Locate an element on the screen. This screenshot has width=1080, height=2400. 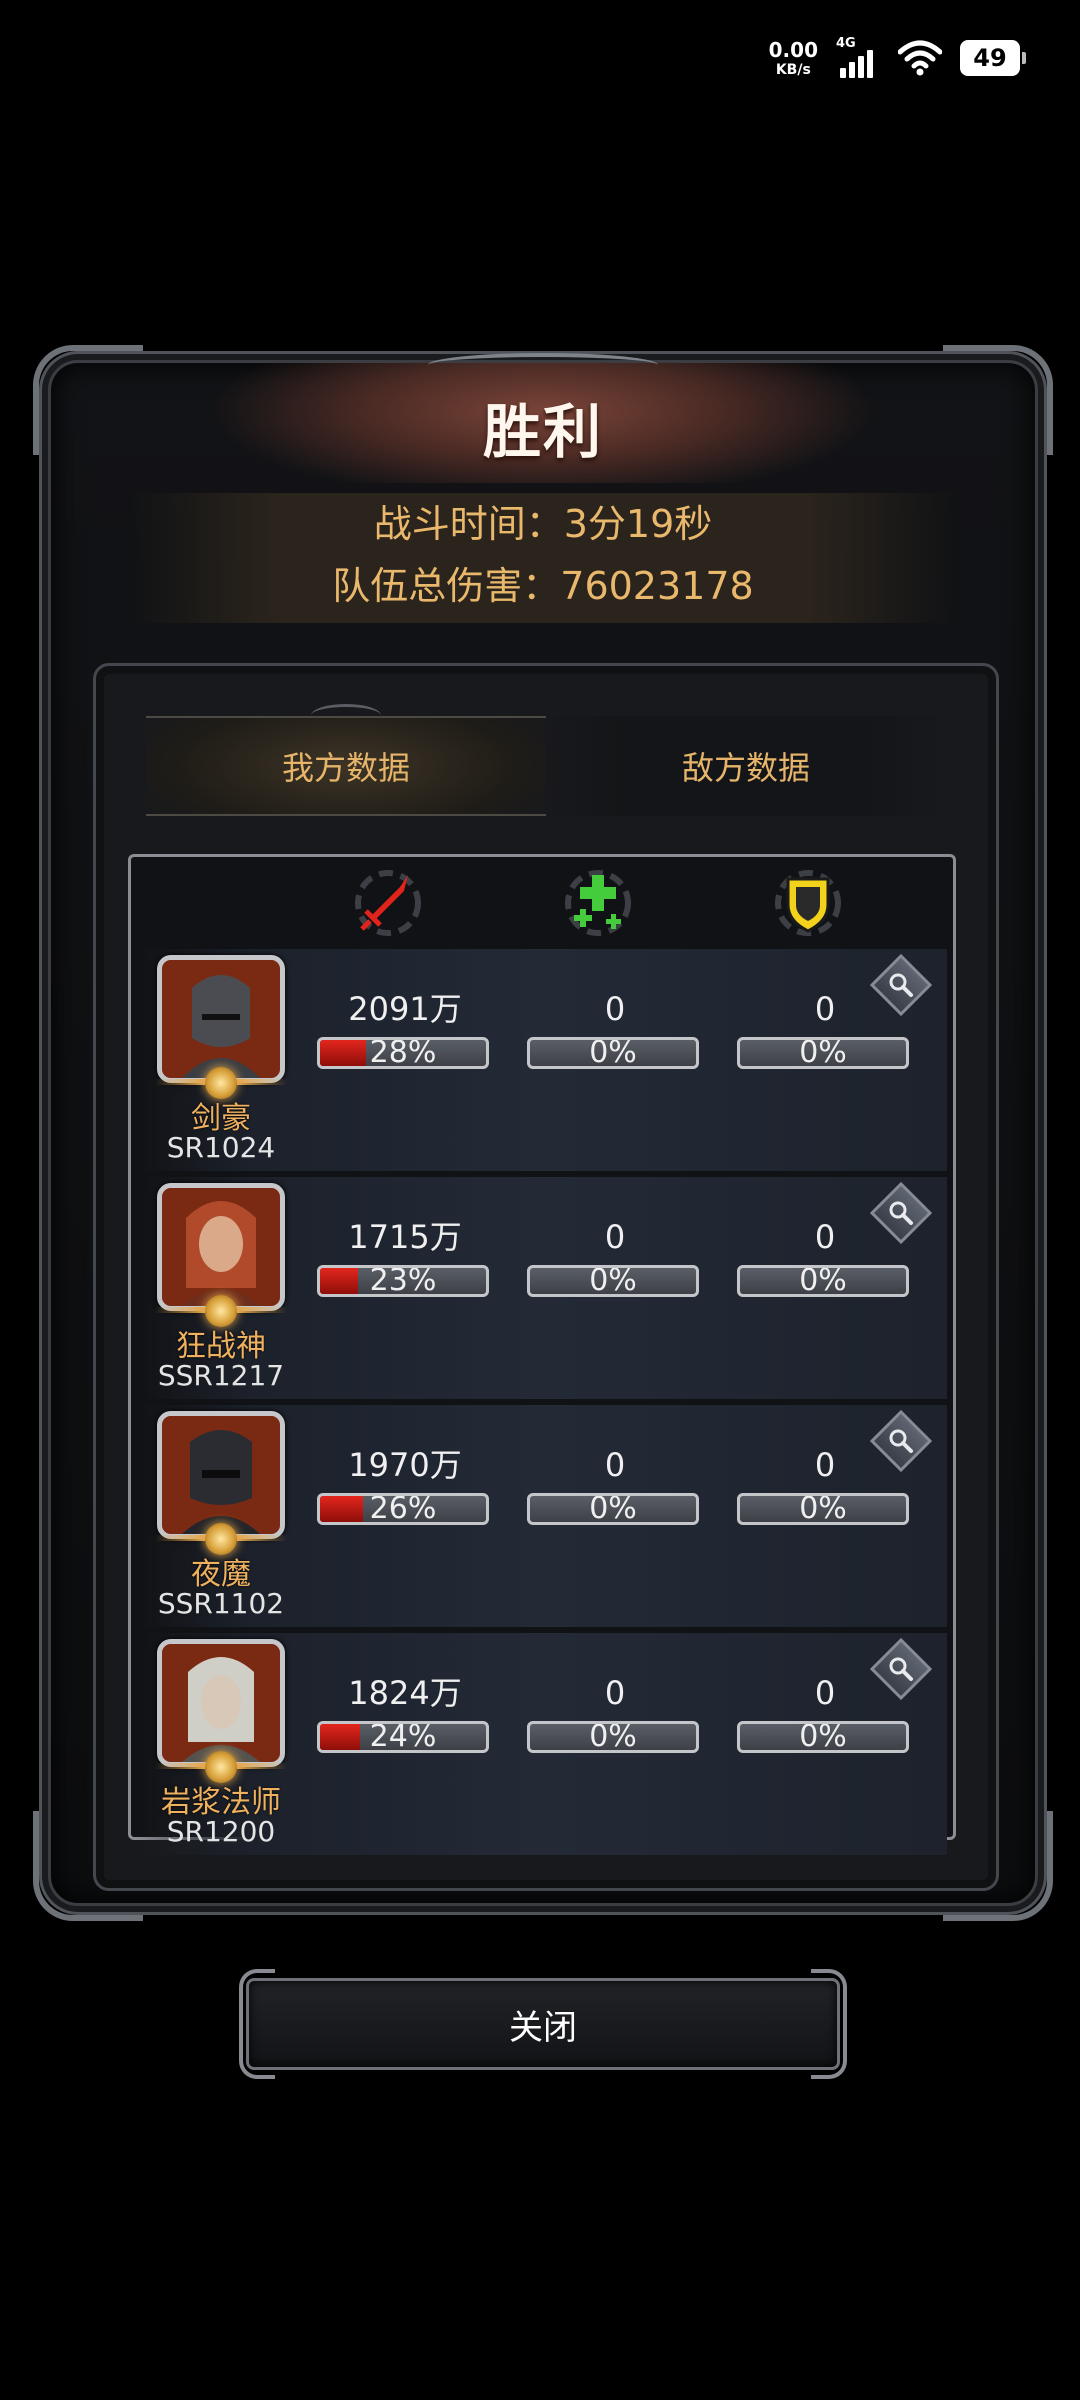
damage-bar: 23% is located at coordinates (403, 1281).